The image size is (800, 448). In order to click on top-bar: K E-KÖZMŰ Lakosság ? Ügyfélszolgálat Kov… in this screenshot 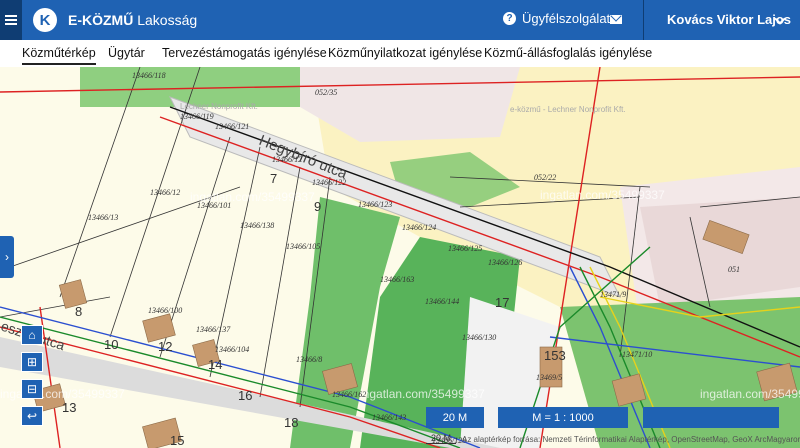, I will do `click(400, 20)`.